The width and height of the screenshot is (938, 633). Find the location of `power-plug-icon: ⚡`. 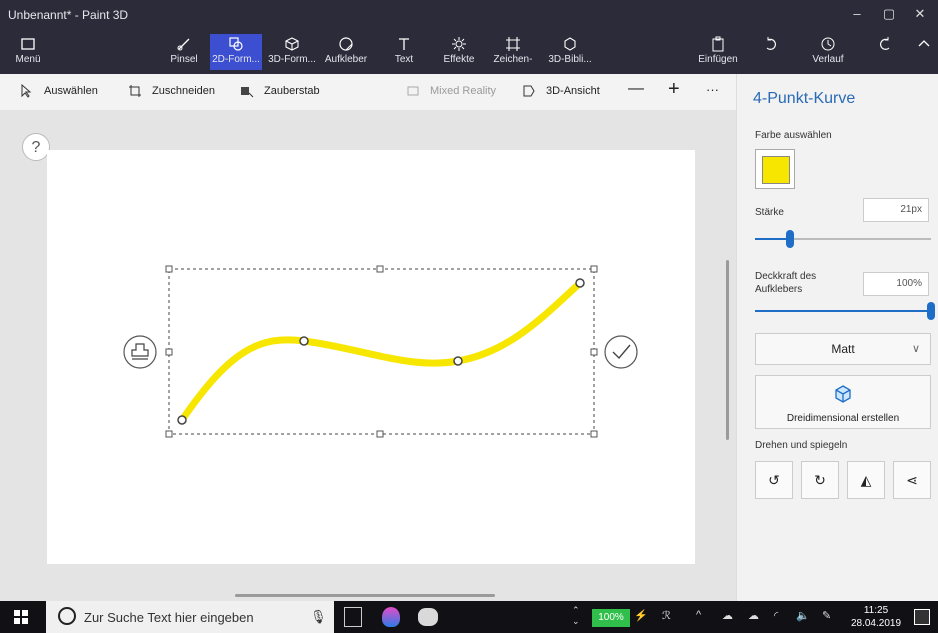

power-plug-icon: ⚡ is located at coordinates (641, 616).